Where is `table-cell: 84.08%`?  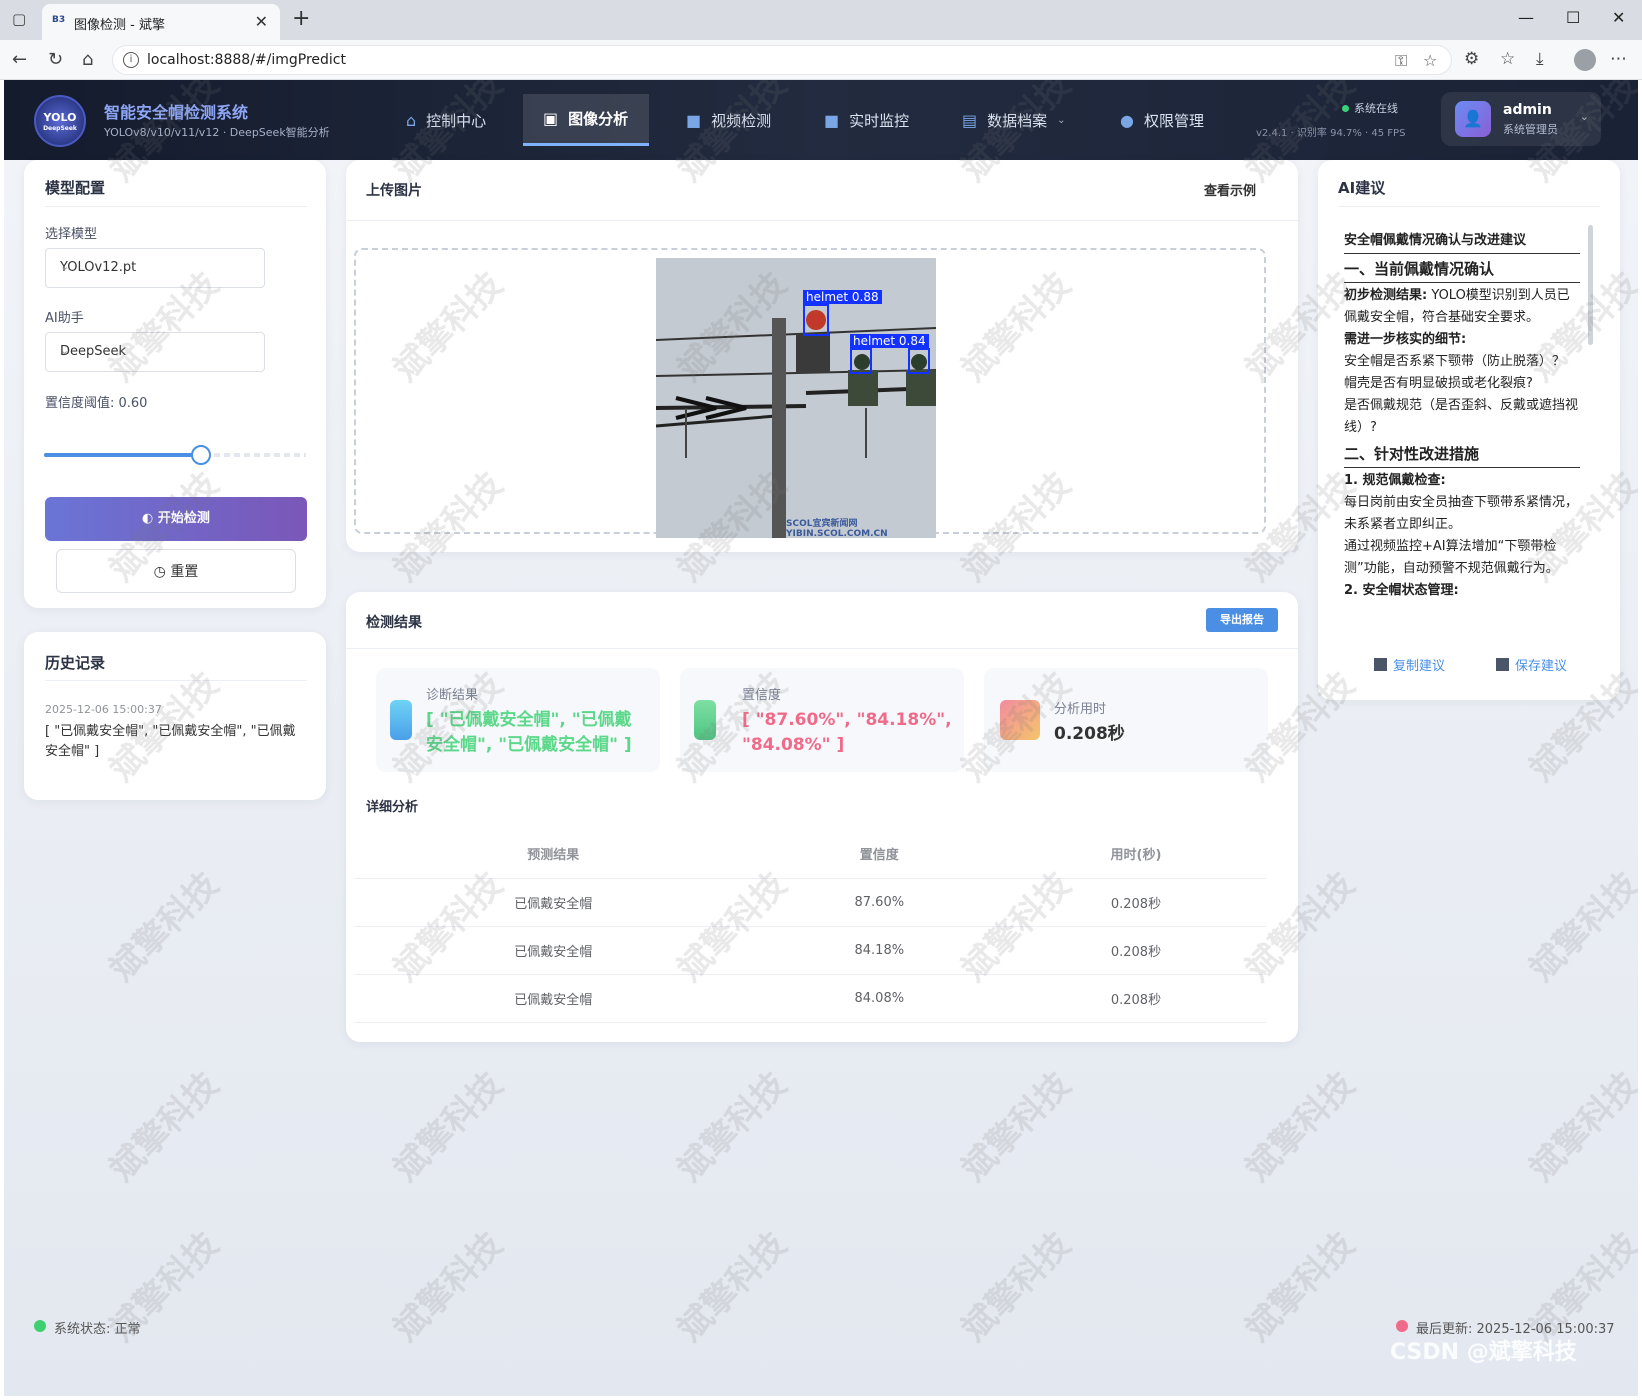
table-cell: 84.08% is located at coordinates (879, 998).